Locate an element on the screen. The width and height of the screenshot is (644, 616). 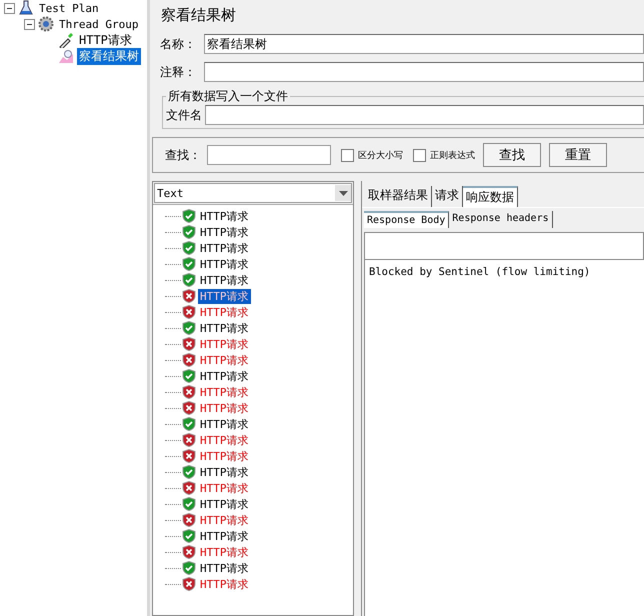
action-button: 查找 is located at coordinates (512, 155).